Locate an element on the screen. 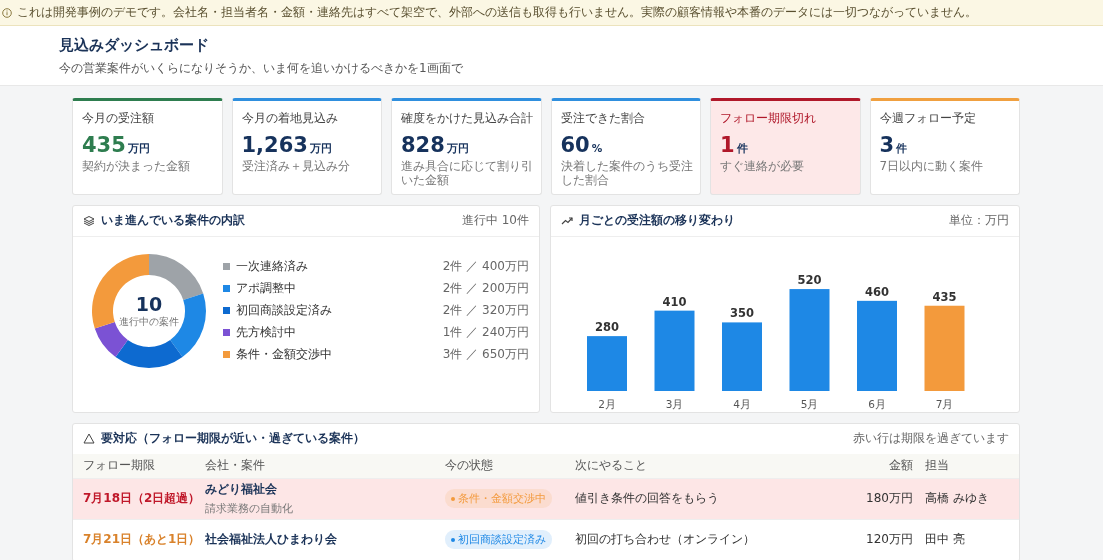 The height and width of the screenshot is (560, 1103). legend-label: 一次連絡済み is located at coordinates (272, 267).